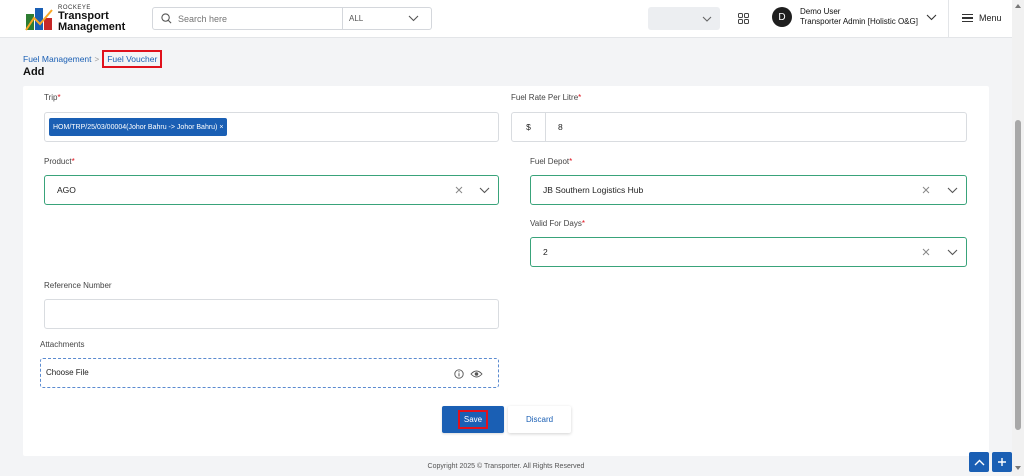  Describe the element at coordinates (1018, 6) in the screenshot. I see `scroll-up-arrow-icon` at that location.